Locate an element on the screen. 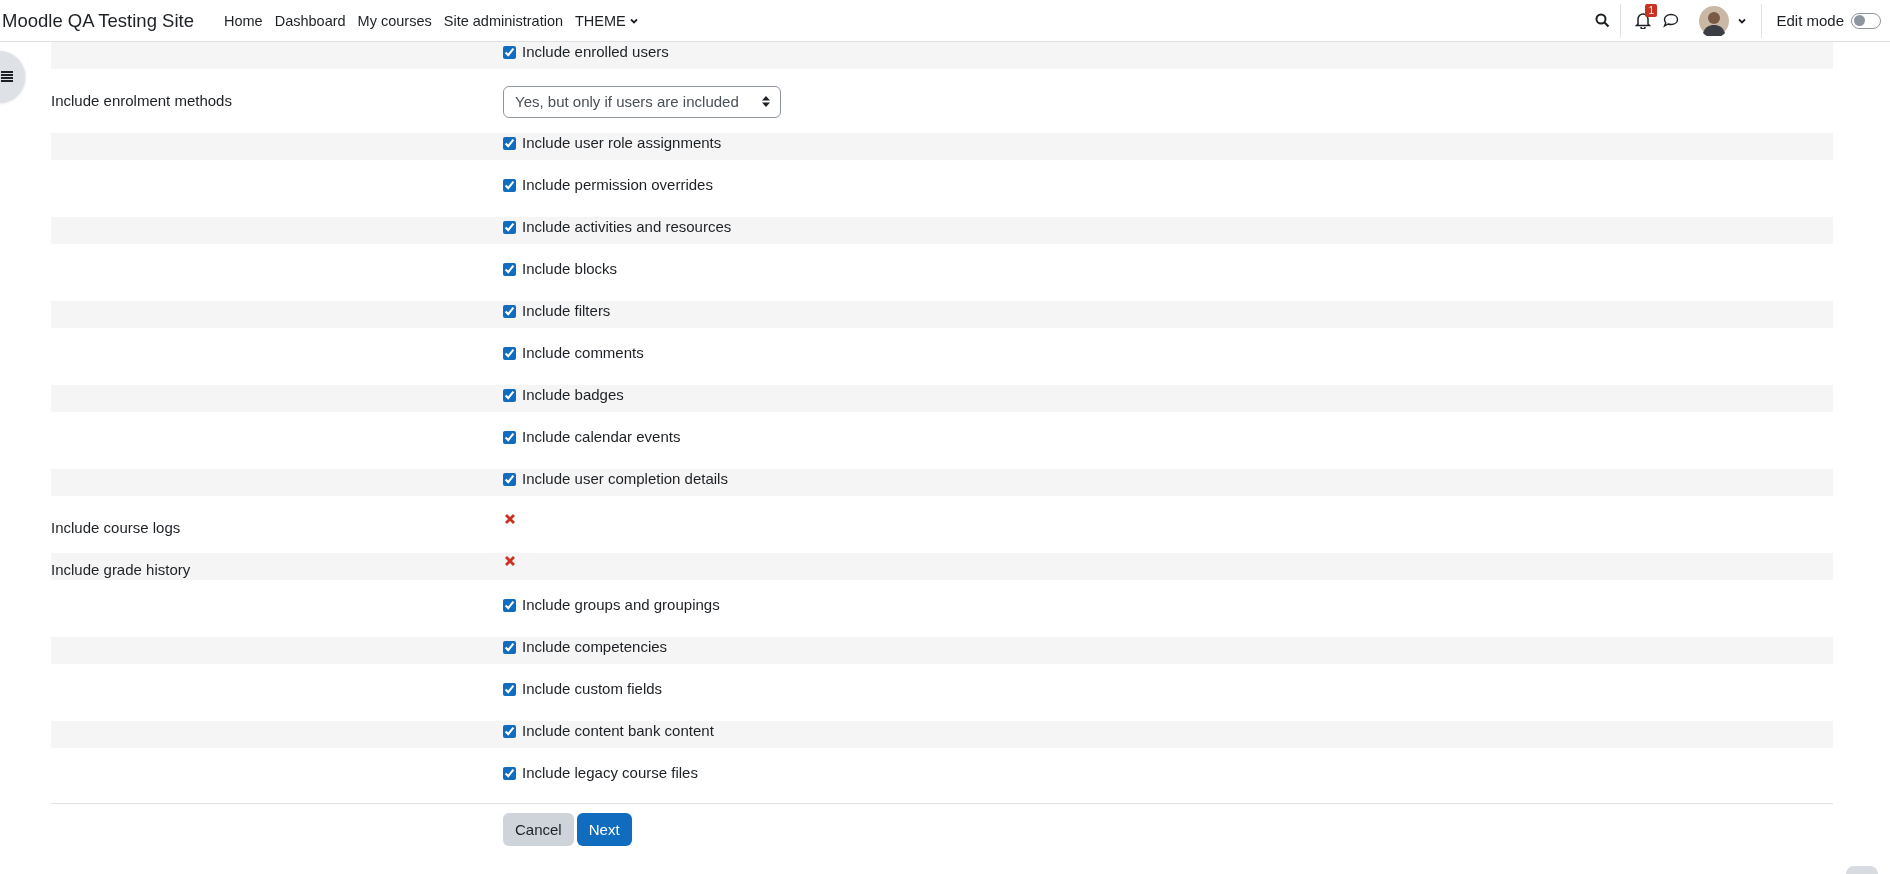 This screenshot has width=1890, height=874. search-icon is located at coordinates (1603, 20).